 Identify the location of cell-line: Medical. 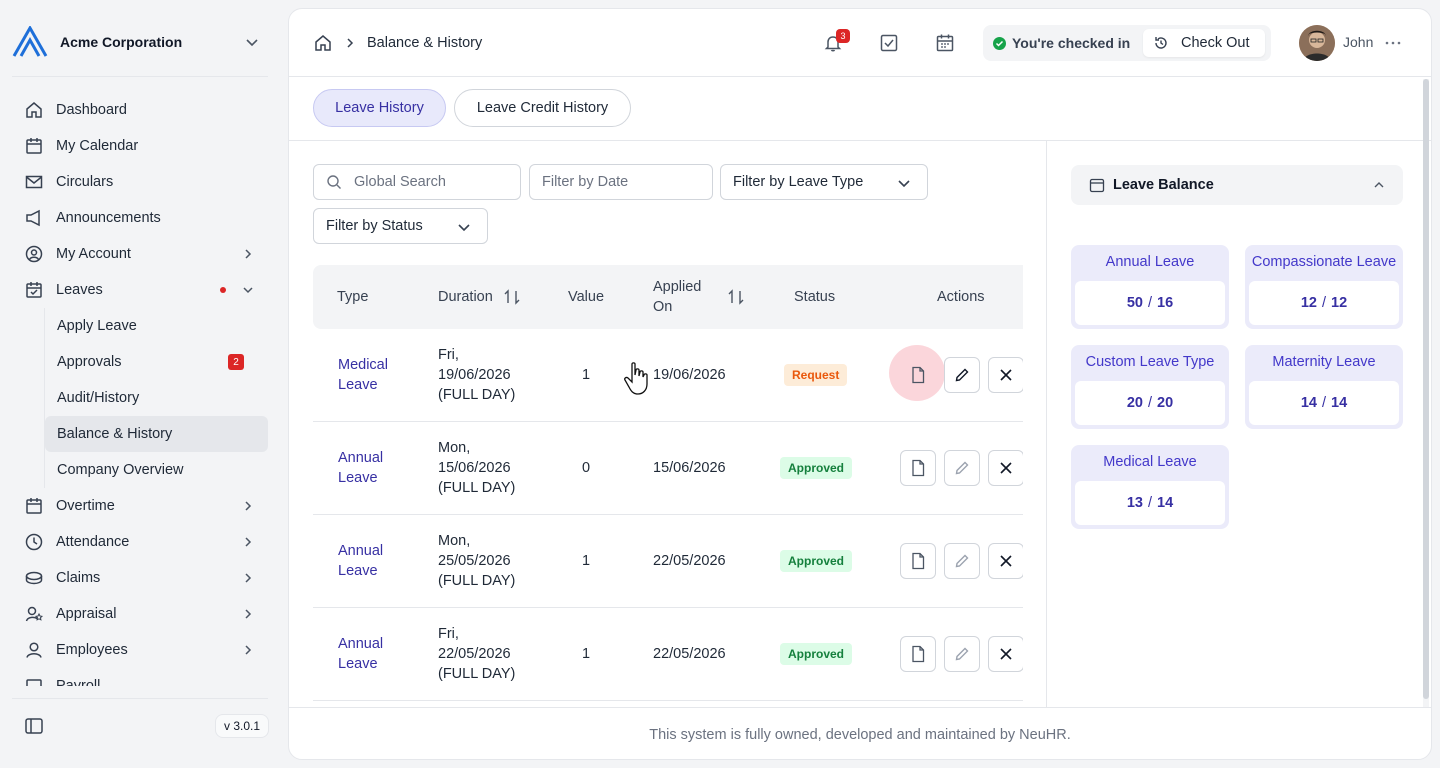
(363, 365).